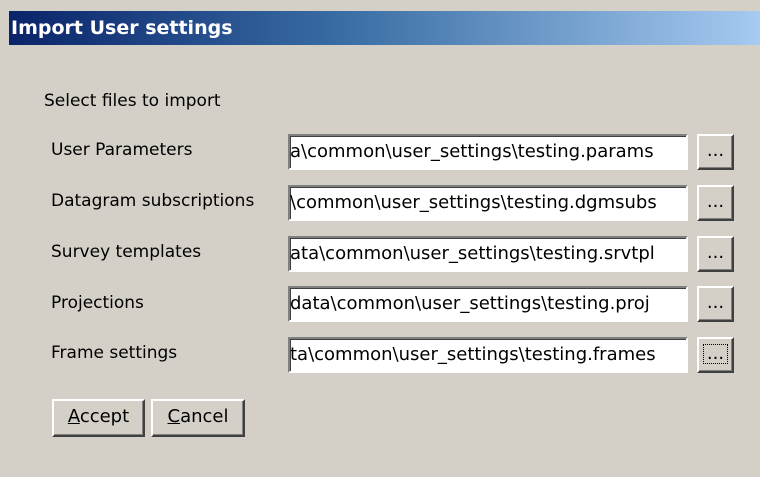 The image size is (769, 477). What do you see at coordinates (174, 416) in the screenshot?
I see `cancel-accelerator: C` at bounding box center [174, 416].